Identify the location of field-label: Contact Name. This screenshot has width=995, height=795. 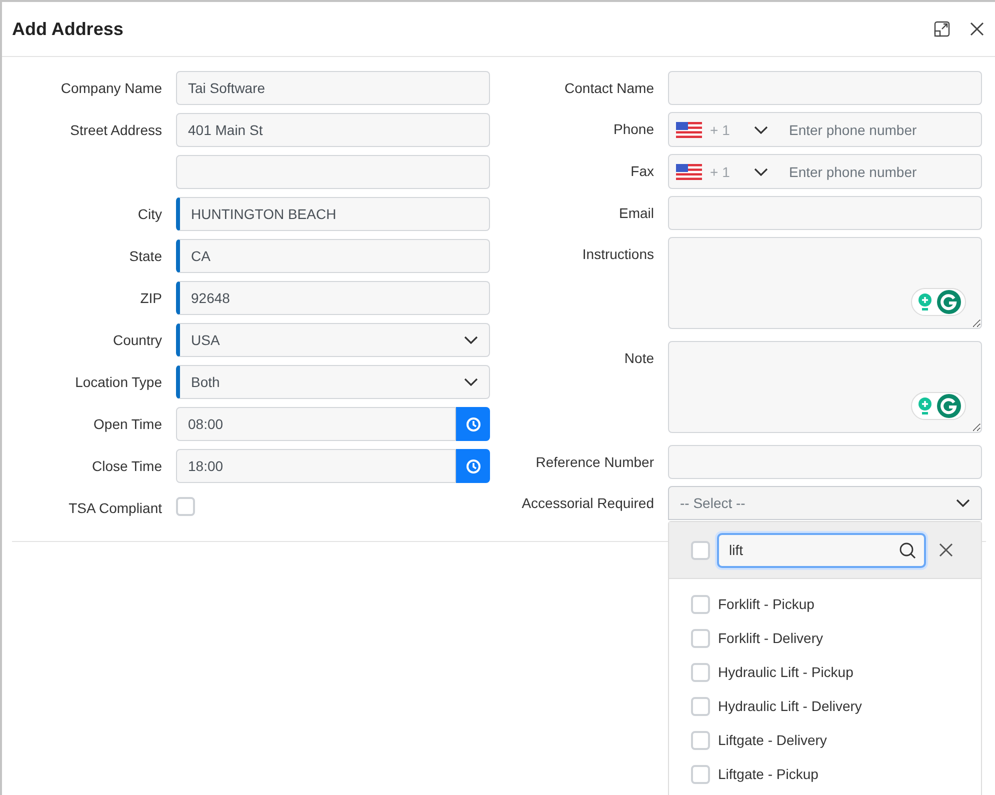
(609, 88).